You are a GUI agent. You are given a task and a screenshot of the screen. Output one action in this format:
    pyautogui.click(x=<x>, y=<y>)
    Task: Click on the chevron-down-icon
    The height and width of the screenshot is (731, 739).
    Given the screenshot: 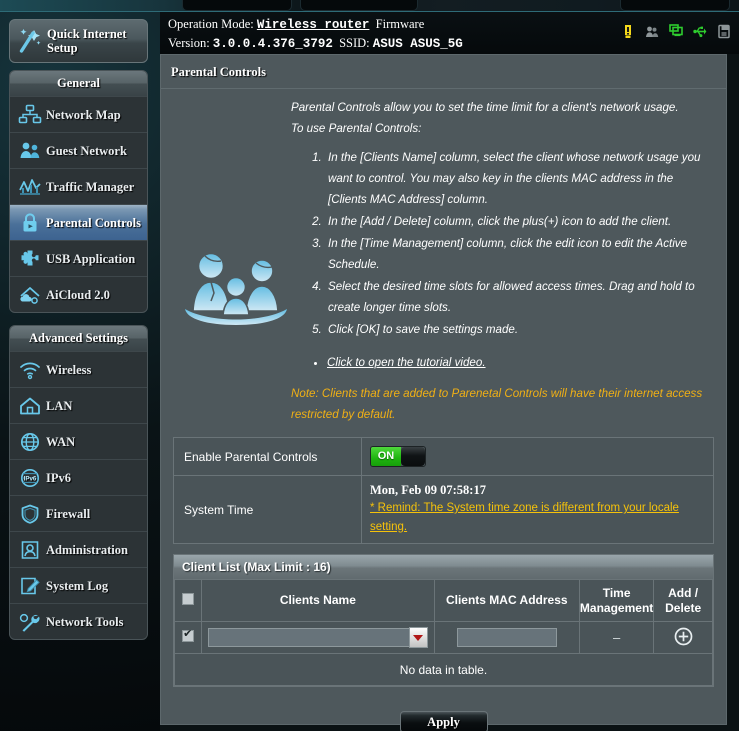 What is the action you would take?
    pyautogui.click(x=418, y=637)
    